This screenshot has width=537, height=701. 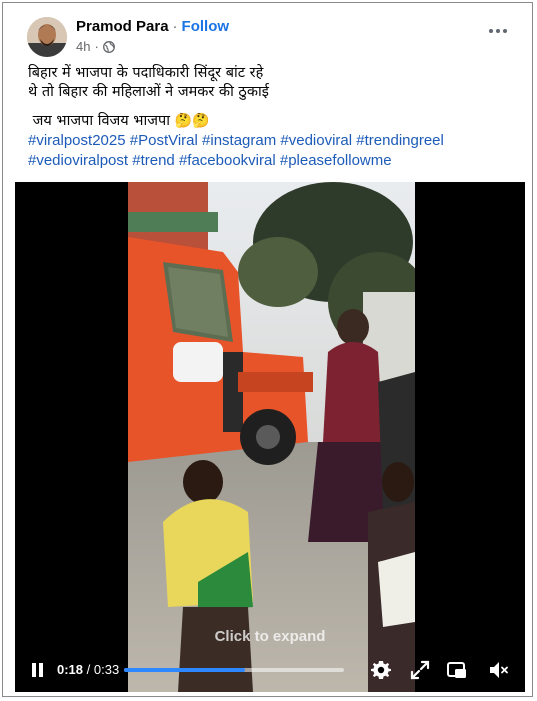 What do you see at coordinates (498, 31) in the screenshot?
I see `more-options-icon` at bounding box center [498, 31].